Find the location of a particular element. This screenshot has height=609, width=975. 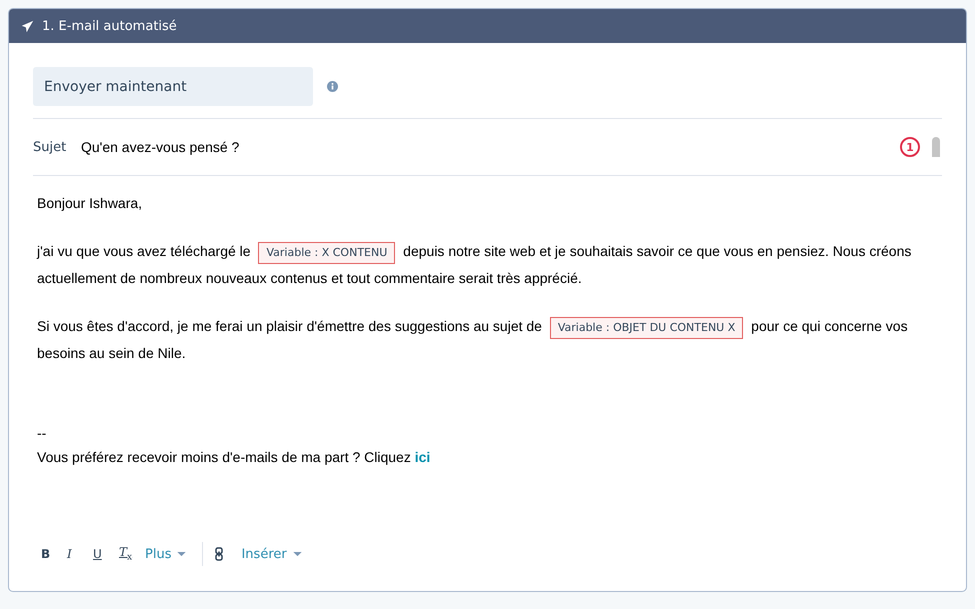

error-count-badge: 1 is located at coordinates (910, 147).